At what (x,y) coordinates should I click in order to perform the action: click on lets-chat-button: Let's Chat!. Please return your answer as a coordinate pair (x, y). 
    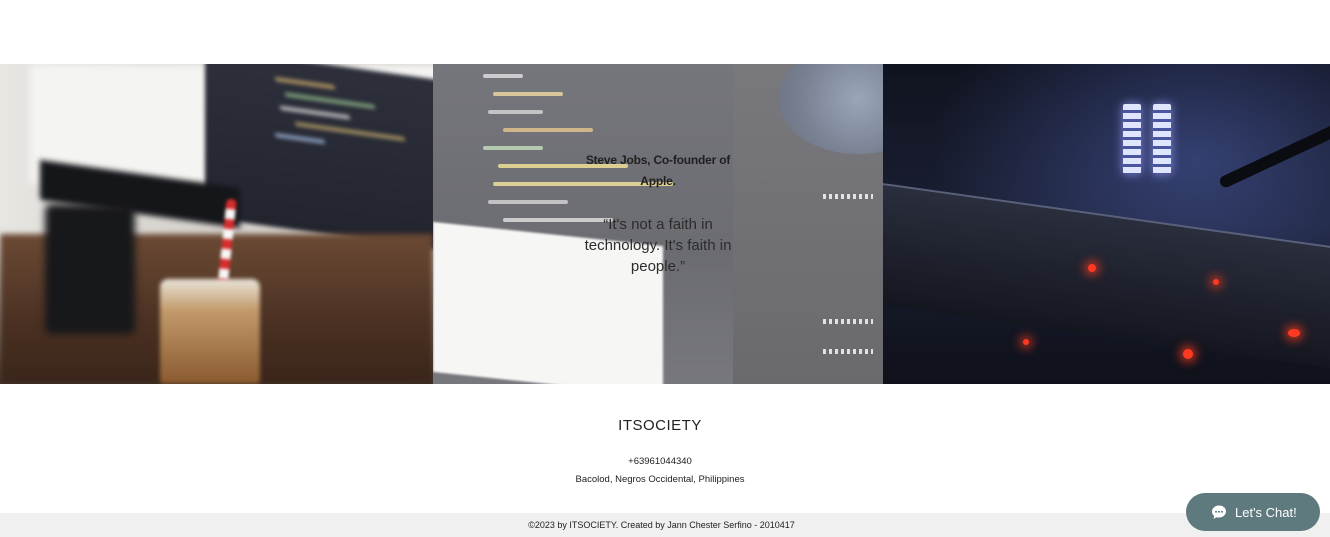
    Looking at the image, I should click on (1253, 512).